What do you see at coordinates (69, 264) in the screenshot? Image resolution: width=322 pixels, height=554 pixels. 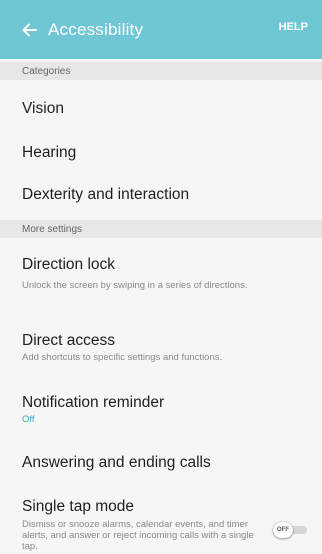 I see `list-item-label: Direction lock` at bounding box center [69, 264].